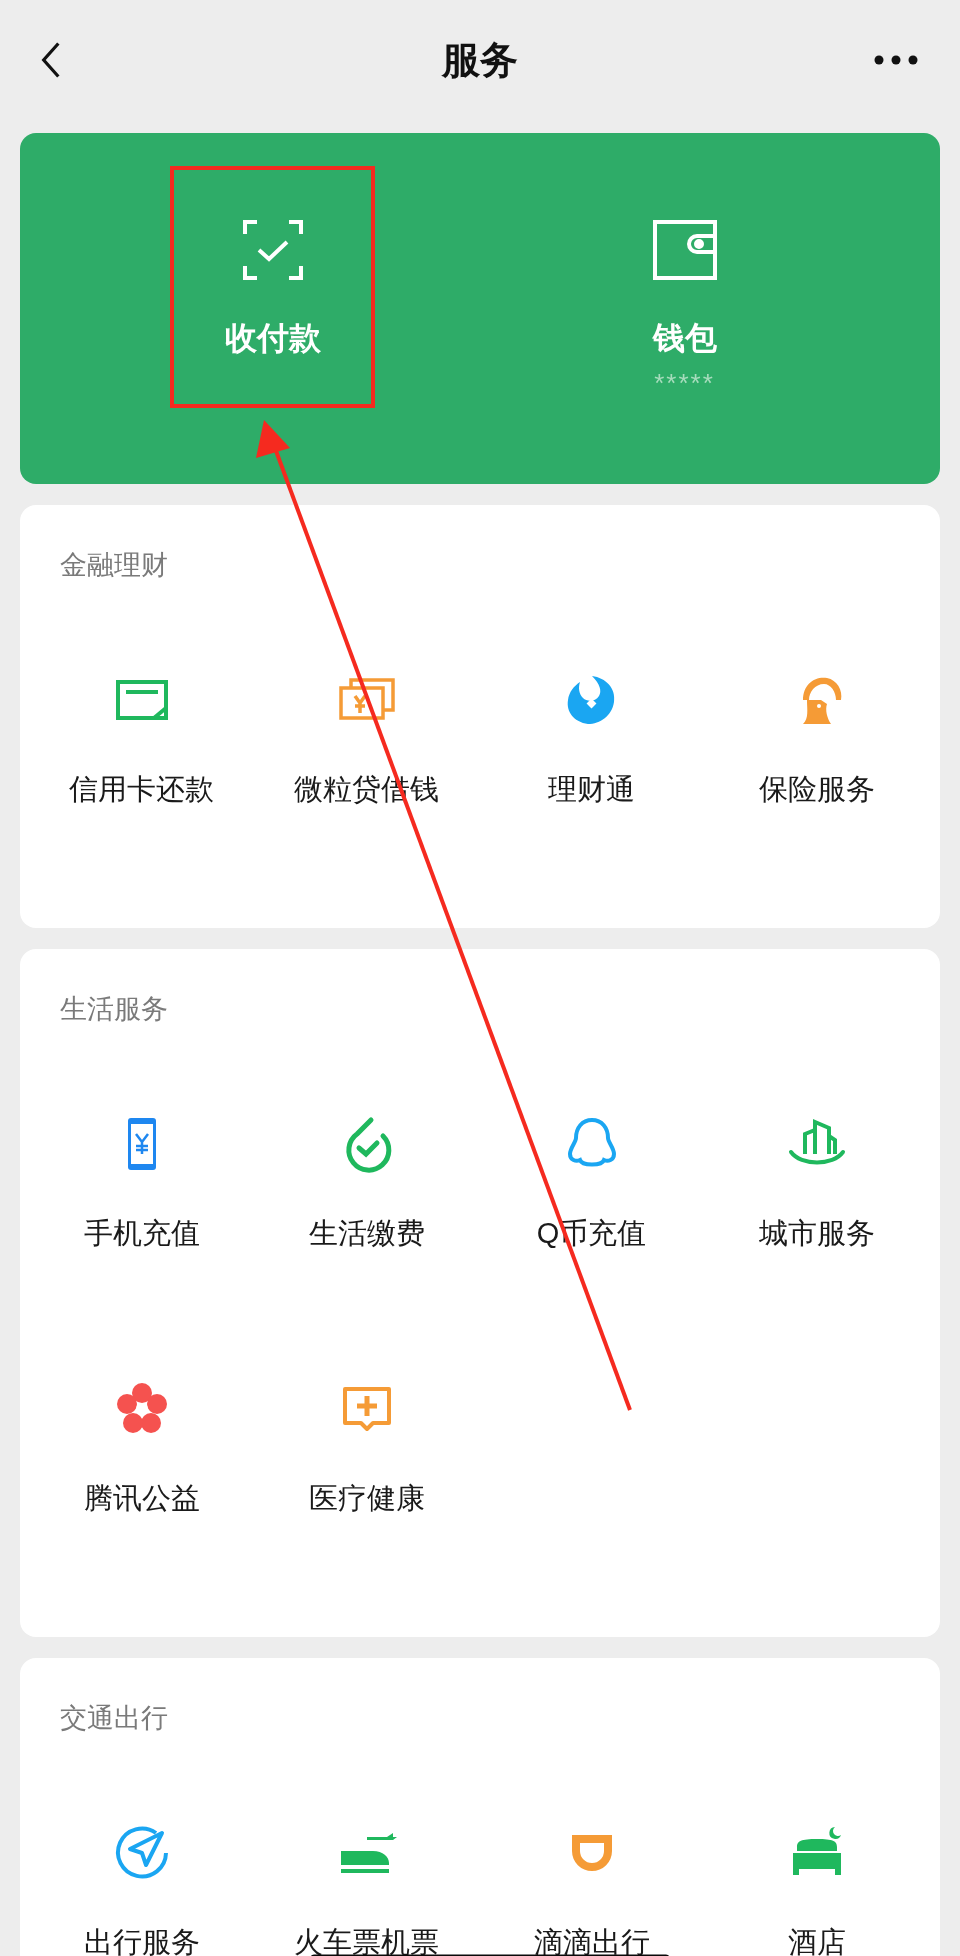  What do you see at coordinates (366, 1844) in the screenshot?
I see `service-item: 火车票机票` at bounding box center [366, 1844].